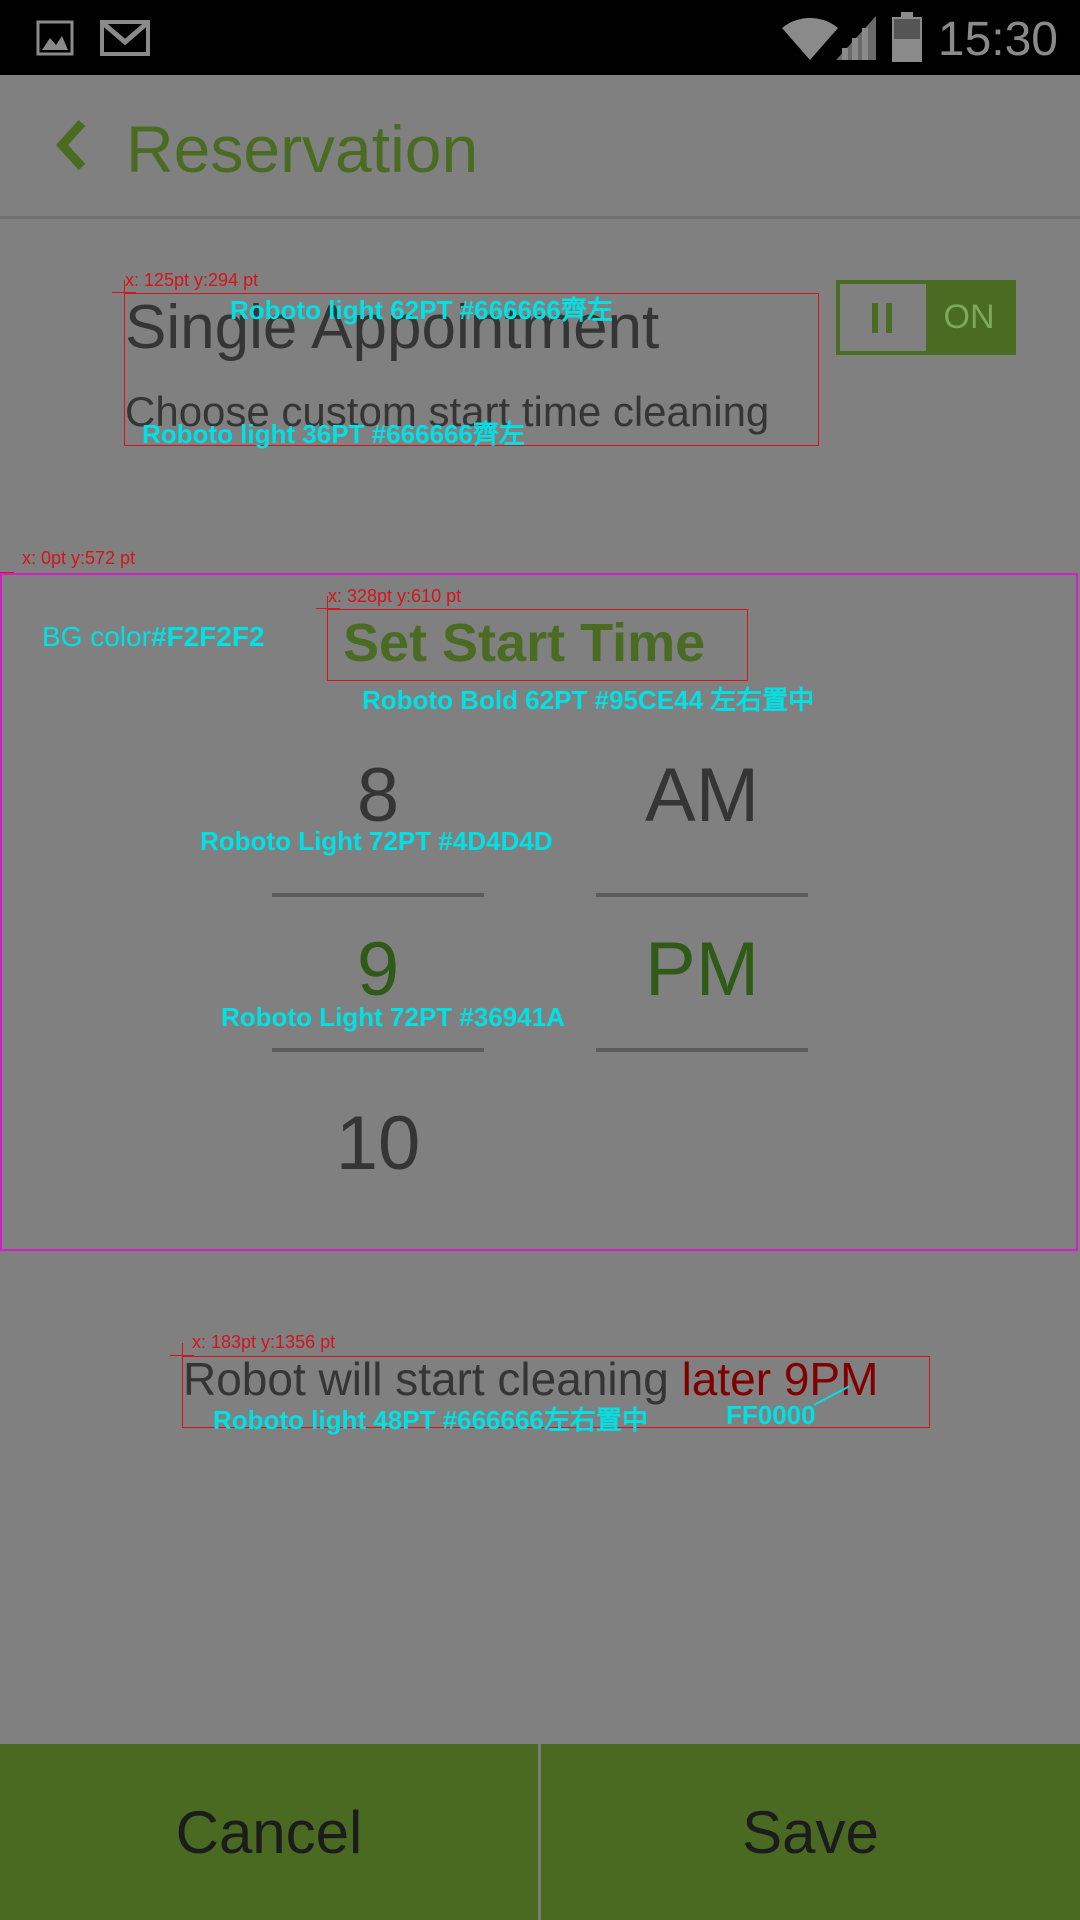  Describe the element at coordinates (702, 795) in the screenshot. I see `period-option: AM` at that location.